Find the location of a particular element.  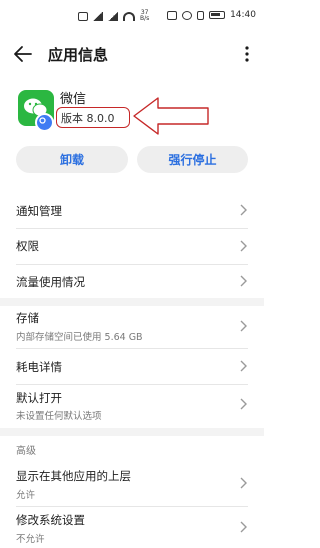

settings-item-data-usage: 流量使用情况 is located at coordinates (132, 281).